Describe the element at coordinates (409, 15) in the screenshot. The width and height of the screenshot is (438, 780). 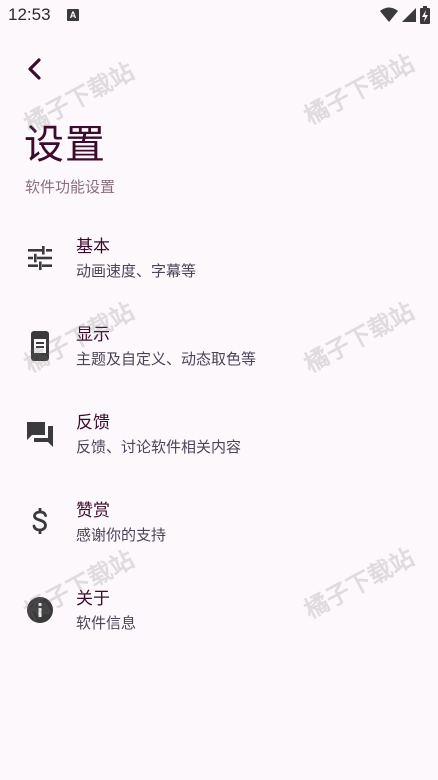
I see `signal-icon` at that location.